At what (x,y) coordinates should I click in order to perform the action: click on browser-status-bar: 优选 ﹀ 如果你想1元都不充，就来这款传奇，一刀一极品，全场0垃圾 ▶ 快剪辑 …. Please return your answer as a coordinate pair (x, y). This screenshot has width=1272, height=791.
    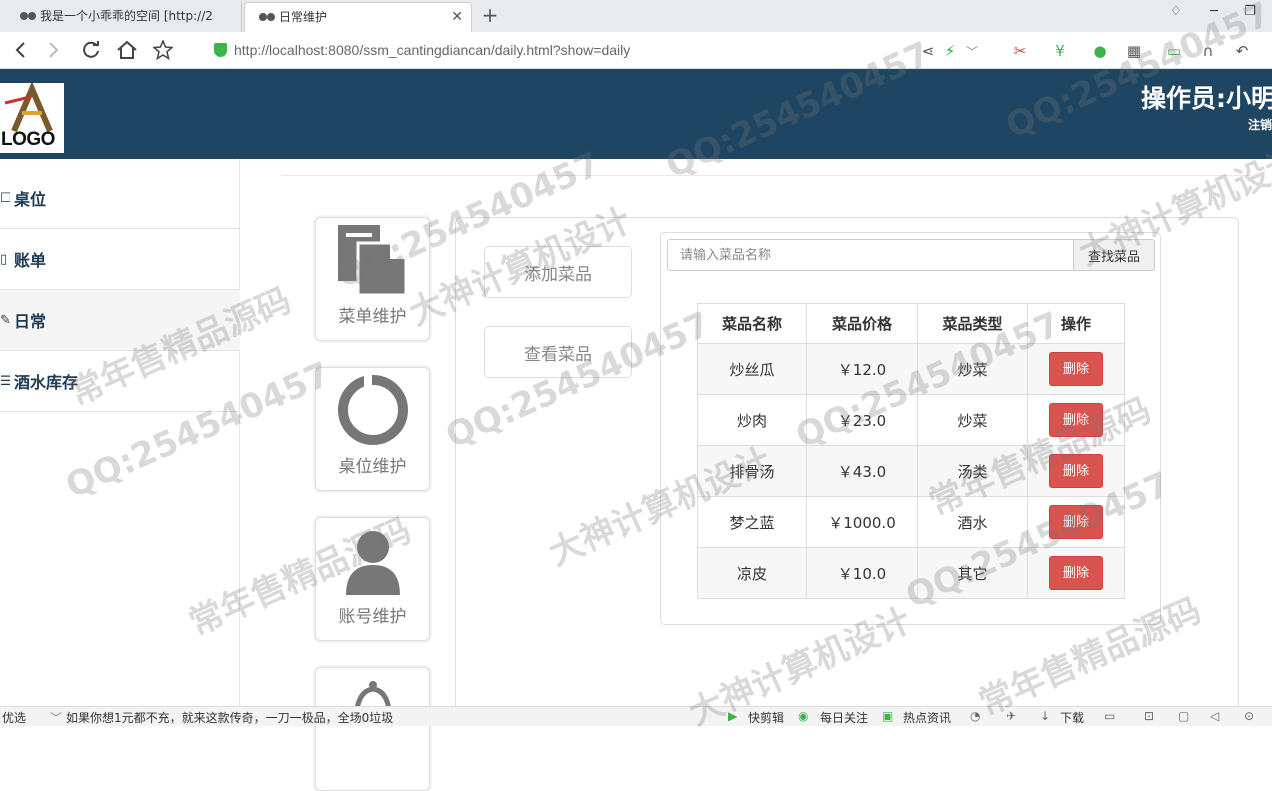
    Looking at the image, I should click on (636, 716).